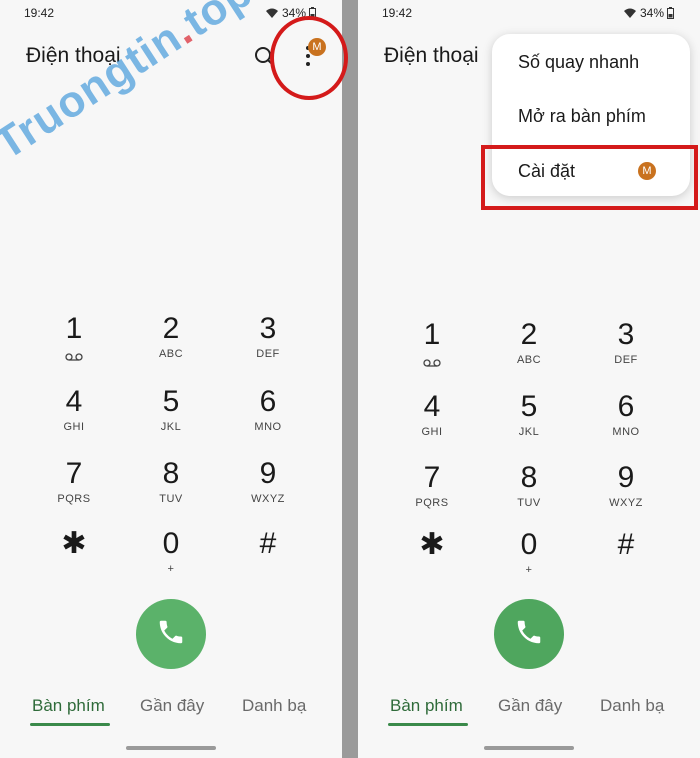 The image size is (700, 758). What do you see at coordinates (309, 58) in the screenshot?
I see `highlight-circle-annotation` at bounding box center [309, 58].